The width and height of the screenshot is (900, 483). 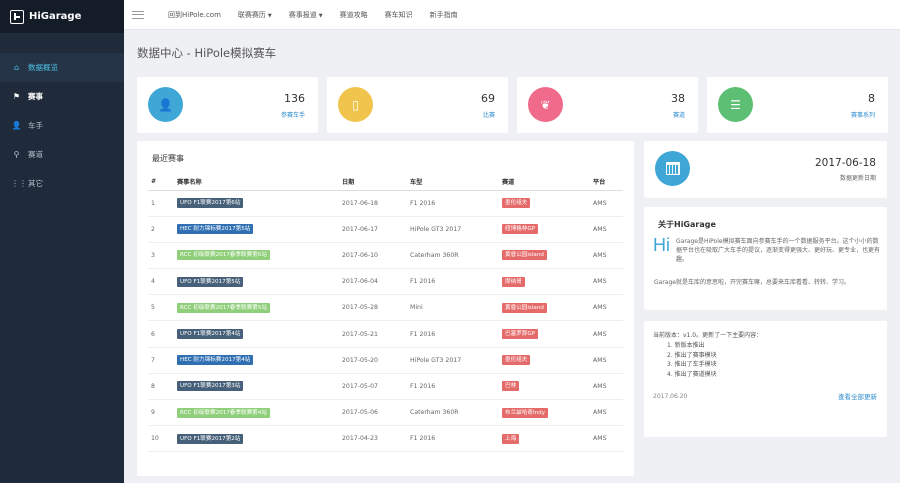 What do you see at coordinates (606, 182) in the screenshot?
I see `column-header: 平台` at bounding box center [606, 182].